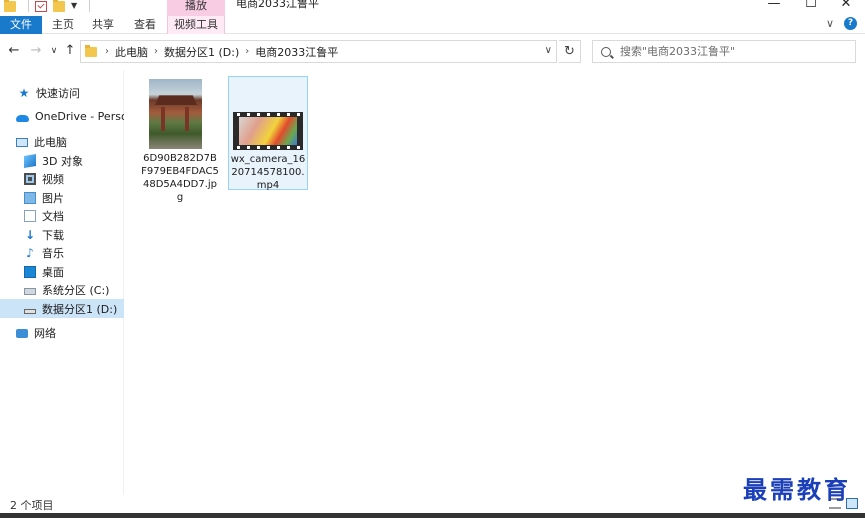  Describe the element at coordinates (53, 179) in the screenshot. I see `sidebar-item-label: 视频` at that location.